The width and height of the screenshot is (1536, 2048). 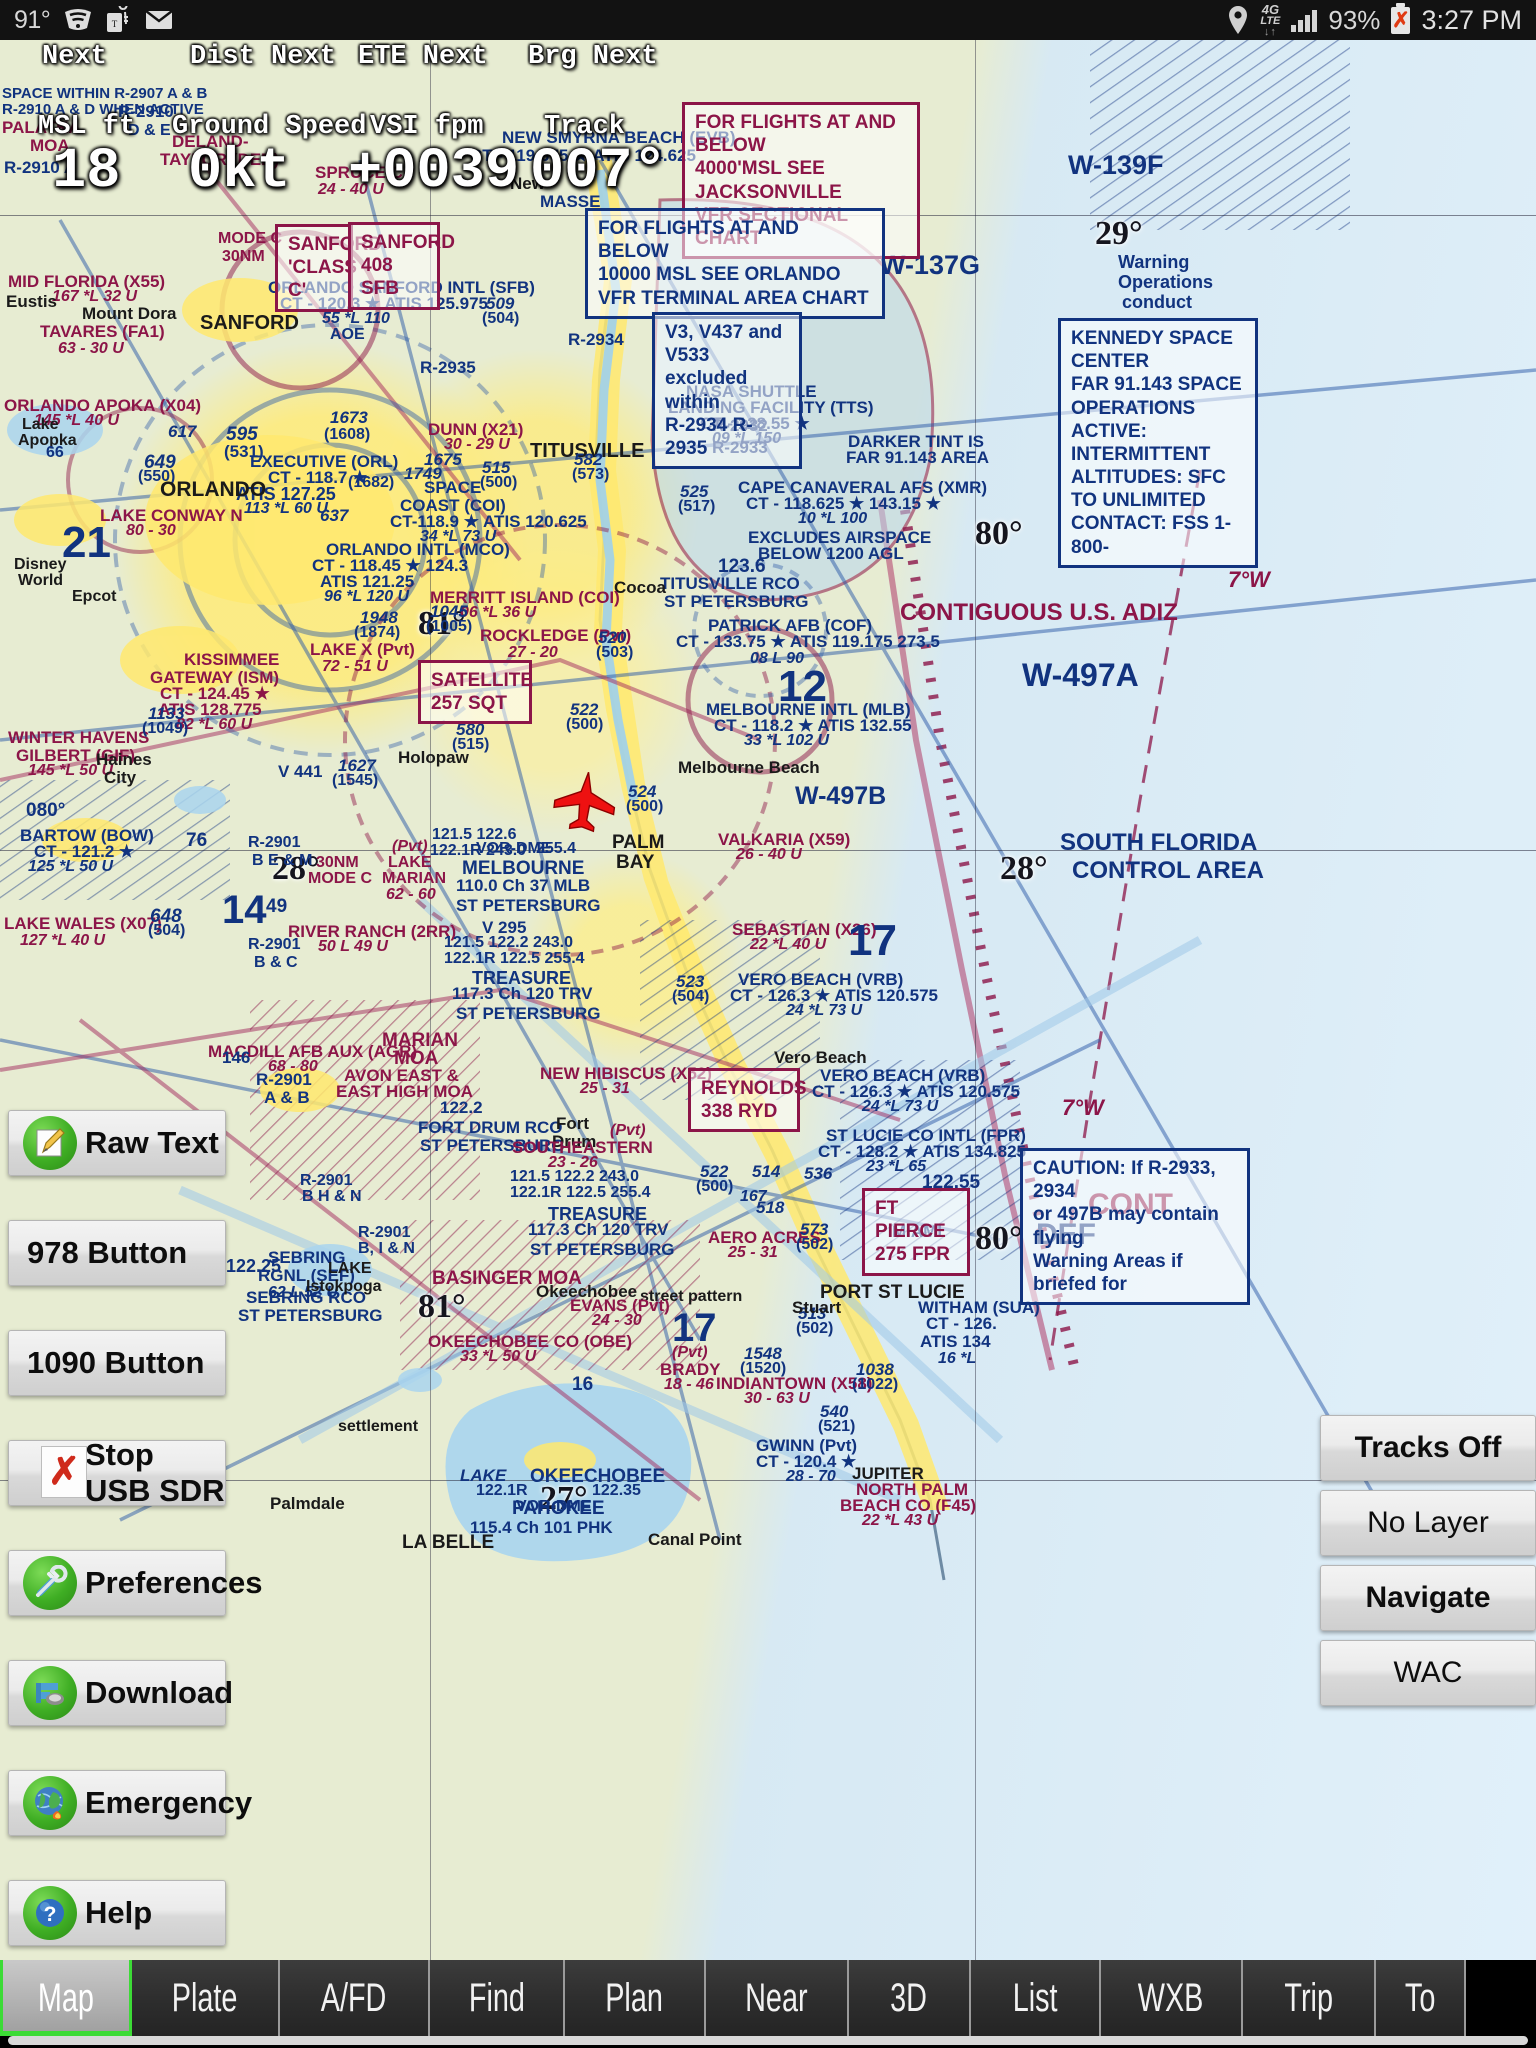 I want to click on chart-text-label: CT - 119.675 ★ ATIS 124.625, so click(x=583, y=155).